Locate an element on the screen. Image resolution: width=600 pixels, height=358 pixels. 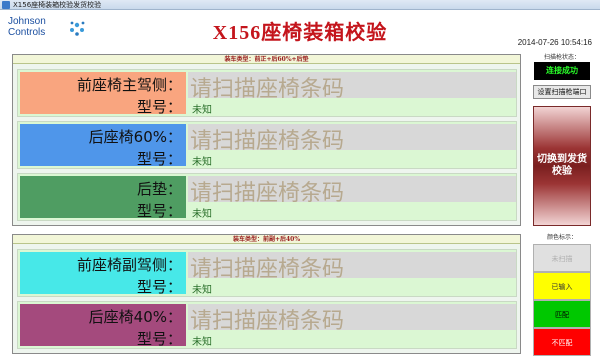
seat-label-box: 前座椅主驾侧： 型号： is located at coordinates (103, 94).